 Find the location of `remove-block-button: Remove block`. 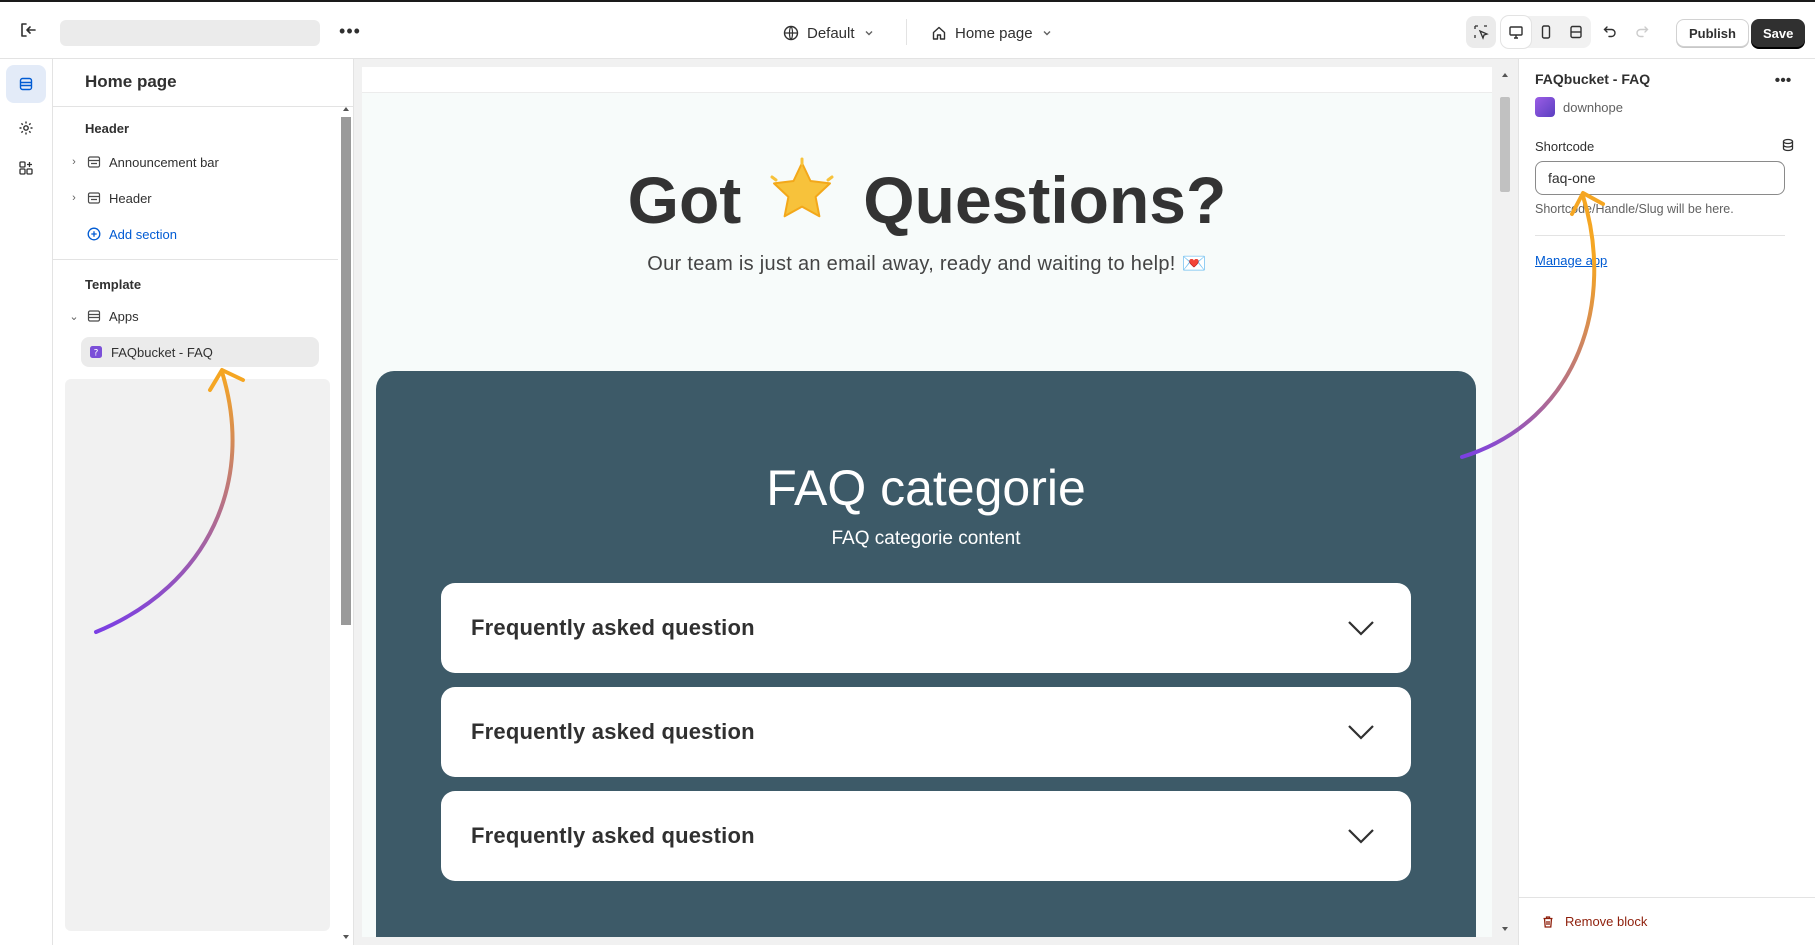

remove-block-button: Remove block is located at coordinates (1594, 921).